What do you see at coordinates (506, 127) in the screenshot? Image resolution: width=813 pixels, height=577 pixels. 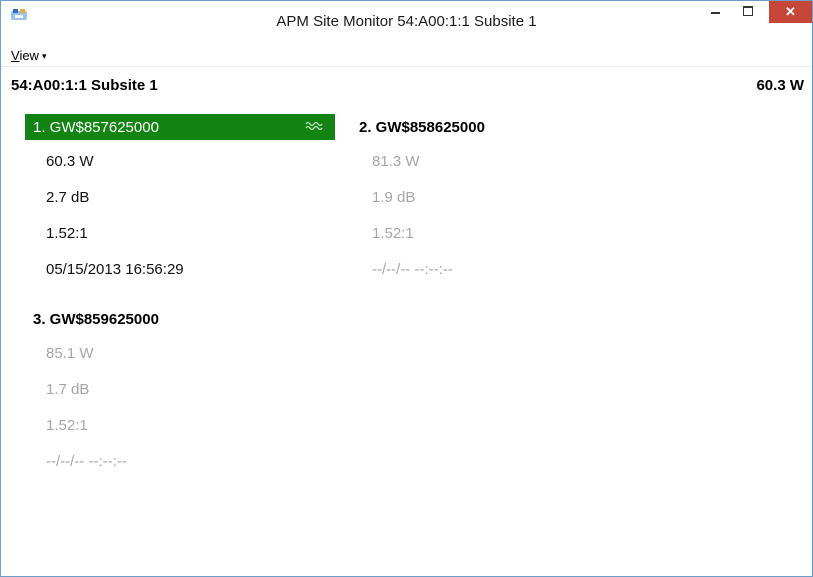 I see `channel-header-2: 2. GW$858625000` at bounding box center [506, 127].